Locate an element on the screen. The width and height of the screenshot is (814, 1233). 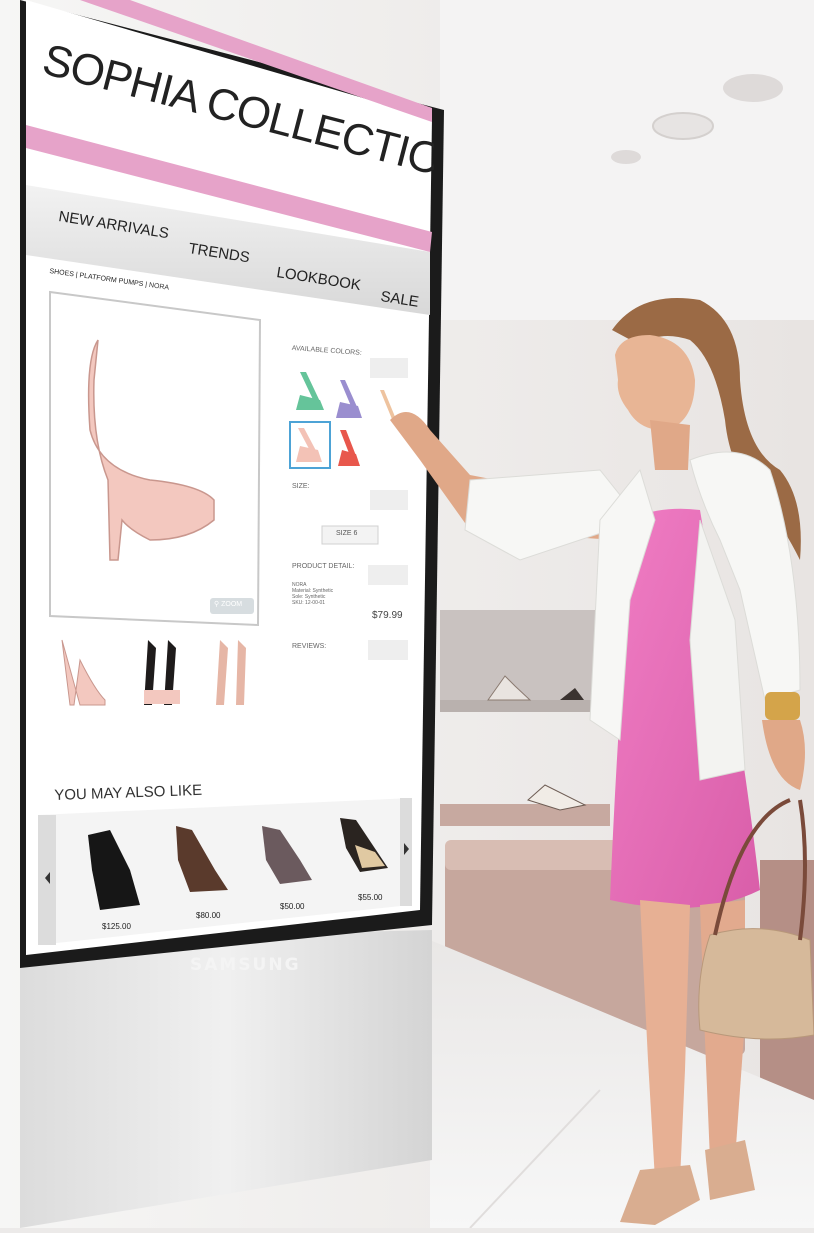
kiosk-title: SOPHIA COLLECTION is located at coordinates (235, 114).